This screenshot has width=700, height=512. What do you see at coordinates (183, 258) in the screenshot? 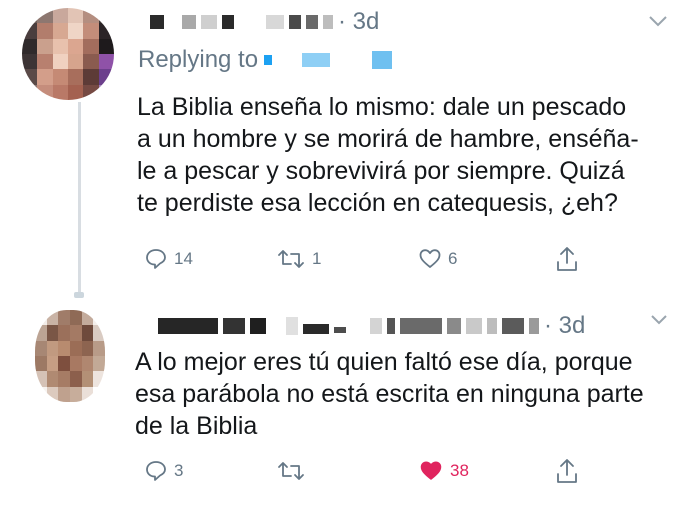
I see `reply-count: 14` at bounding box center [183, 258].